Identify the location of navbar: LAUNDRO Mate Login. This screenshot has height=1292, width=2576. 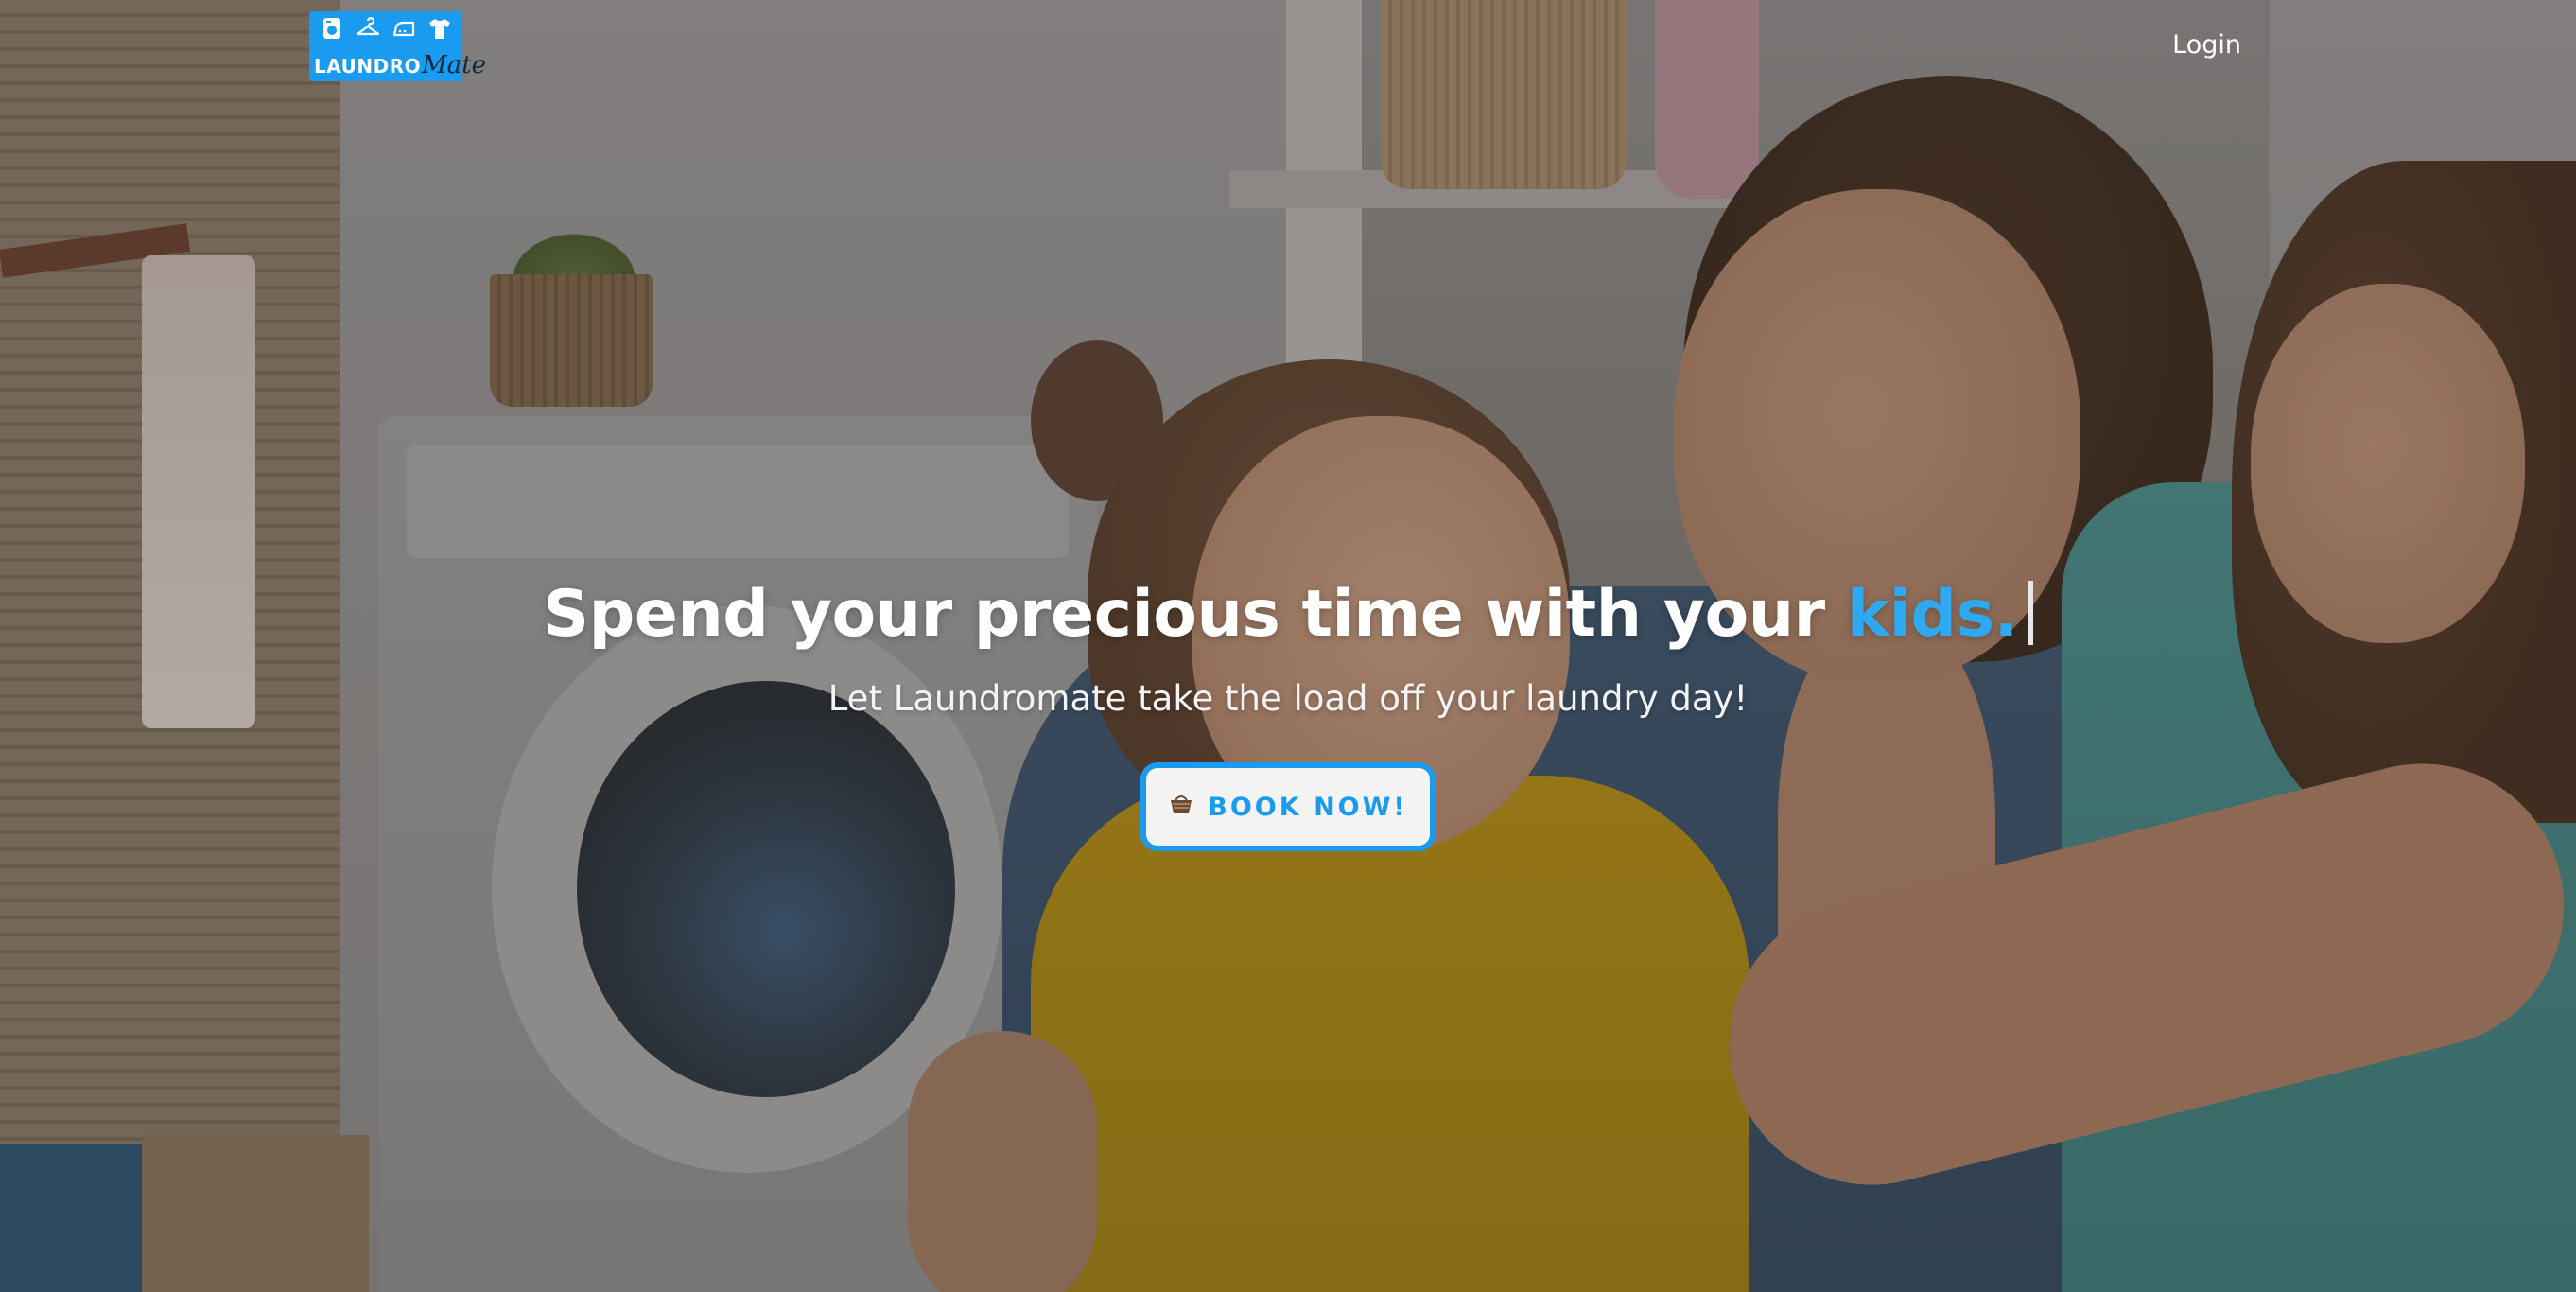
(1288, 47).